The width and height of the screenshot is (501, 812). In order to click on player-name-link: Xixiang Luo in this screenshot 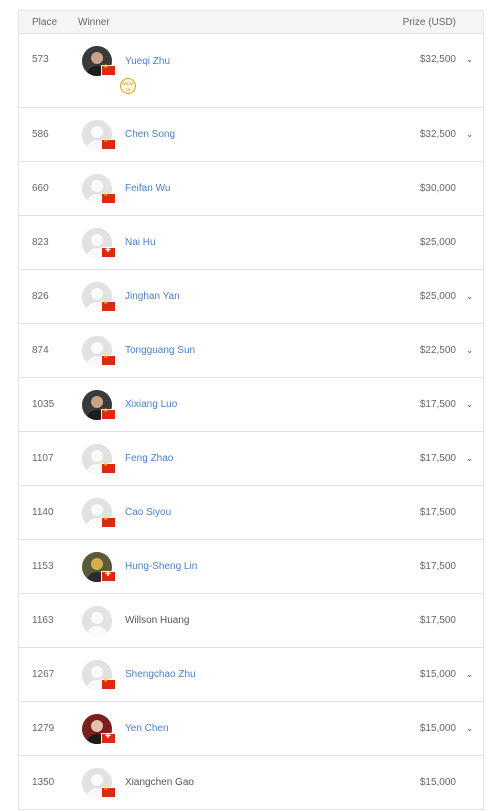, I will do `click(151, 404)`.